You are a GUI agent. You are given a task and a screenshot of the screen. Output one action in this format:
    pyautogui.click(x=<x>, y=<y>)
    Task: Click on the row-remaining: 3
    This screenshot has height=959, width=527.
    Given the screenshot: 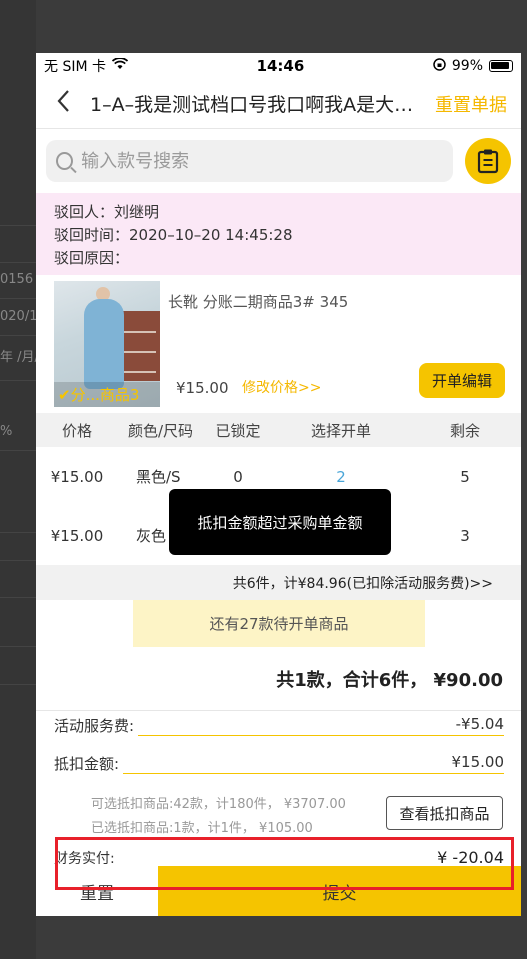 What is the action you would take?
    pyautogui.click(x=465, y=535)
    